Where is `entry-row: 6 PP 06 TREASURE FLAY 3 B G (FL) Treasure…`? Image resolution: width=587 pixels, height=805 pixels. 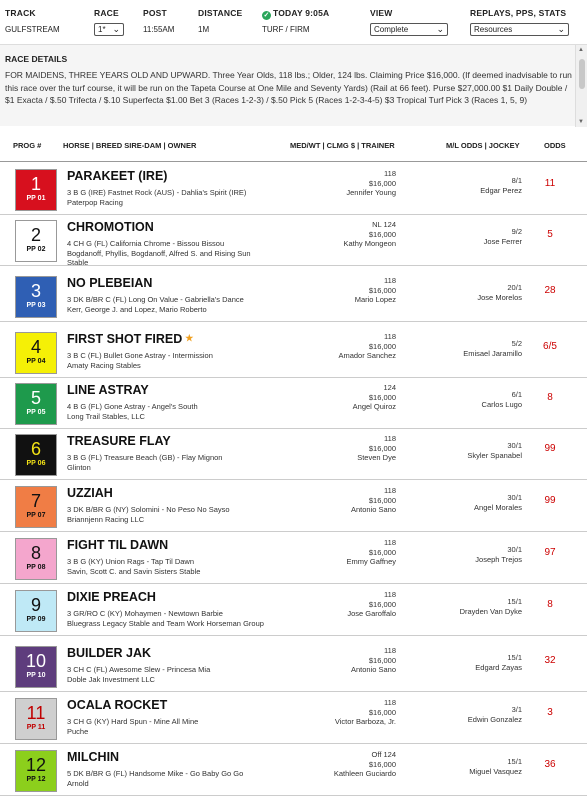 entry-row: 6 PP 06 TREASURE FLAY 3 B G (FL) Treasure… is located at coordinates (293, 454).